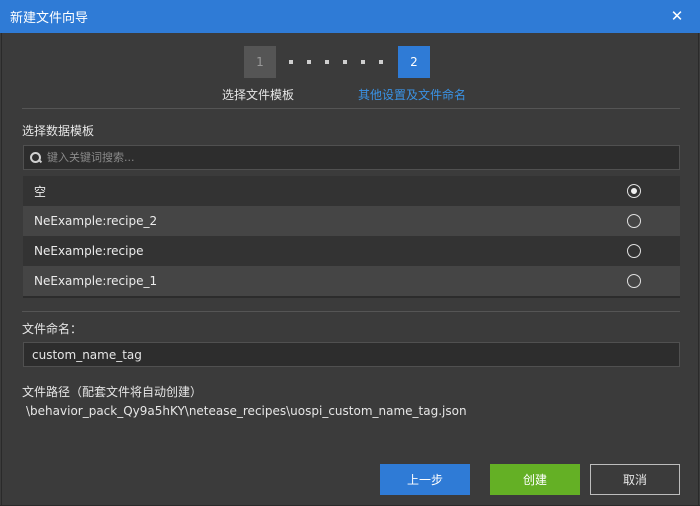  I want to click on step-2-indicator: 2, so click(414, 62).